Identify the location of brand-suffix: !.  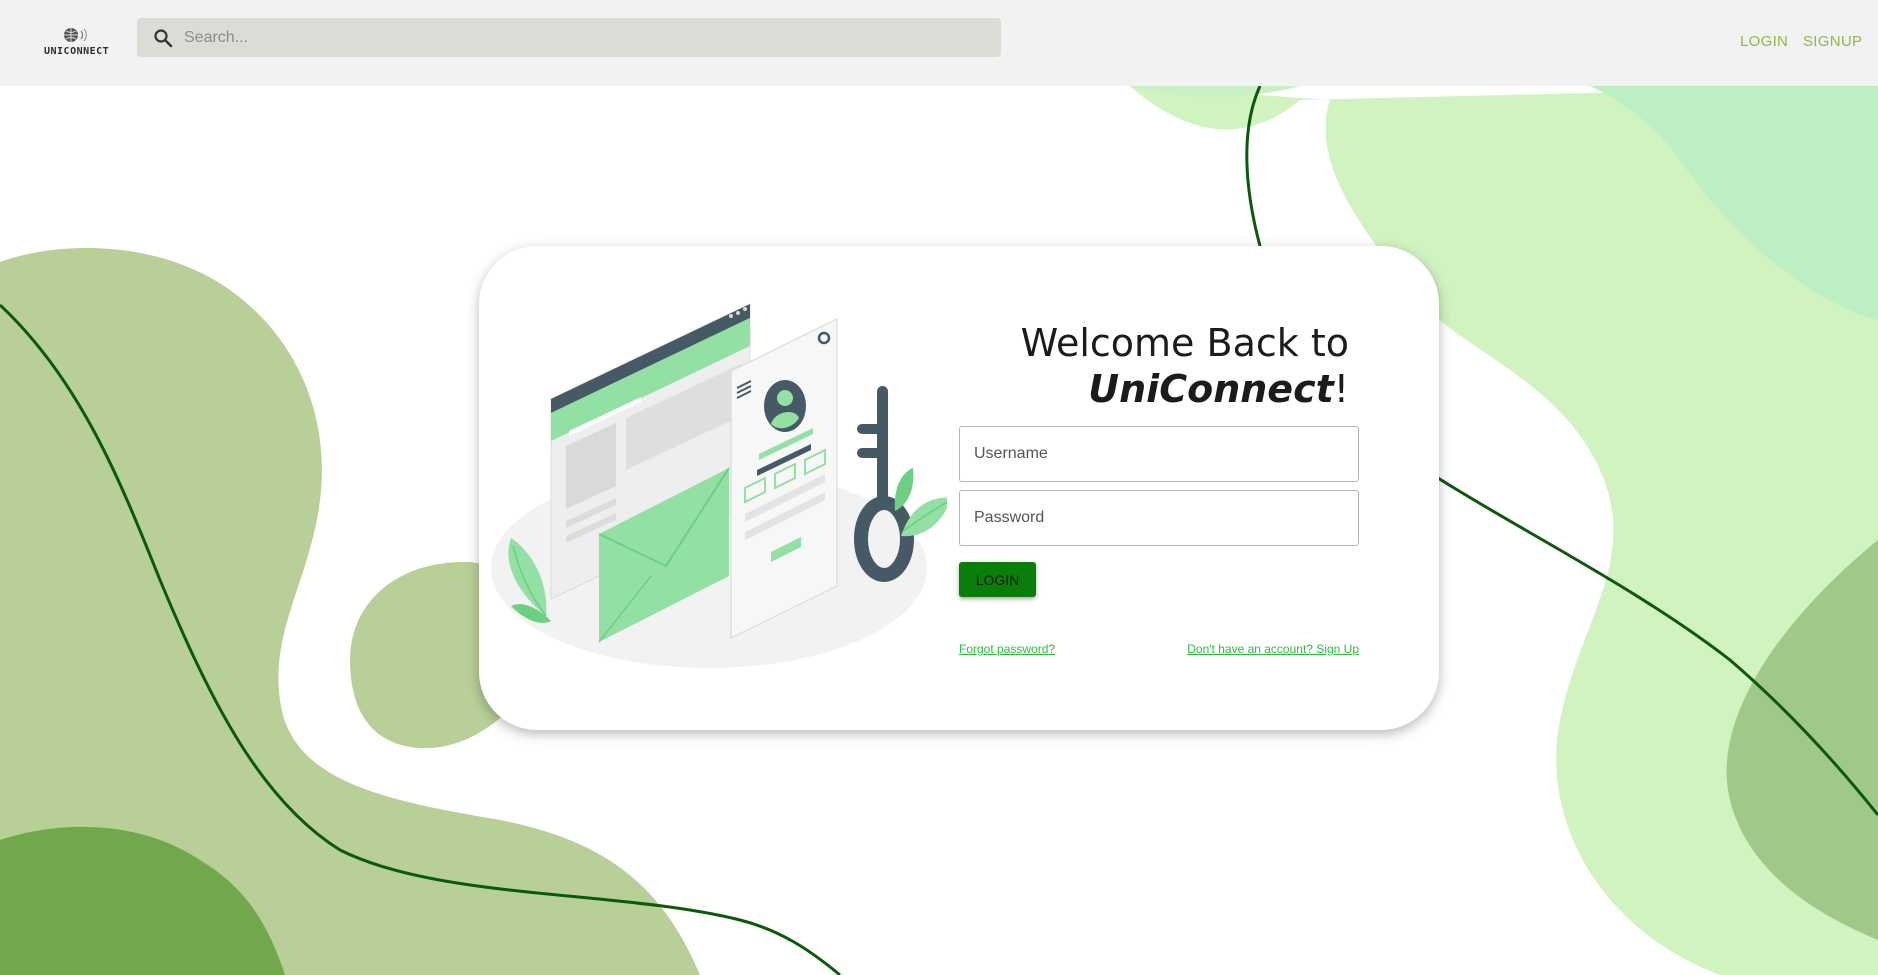
(1341, 389).